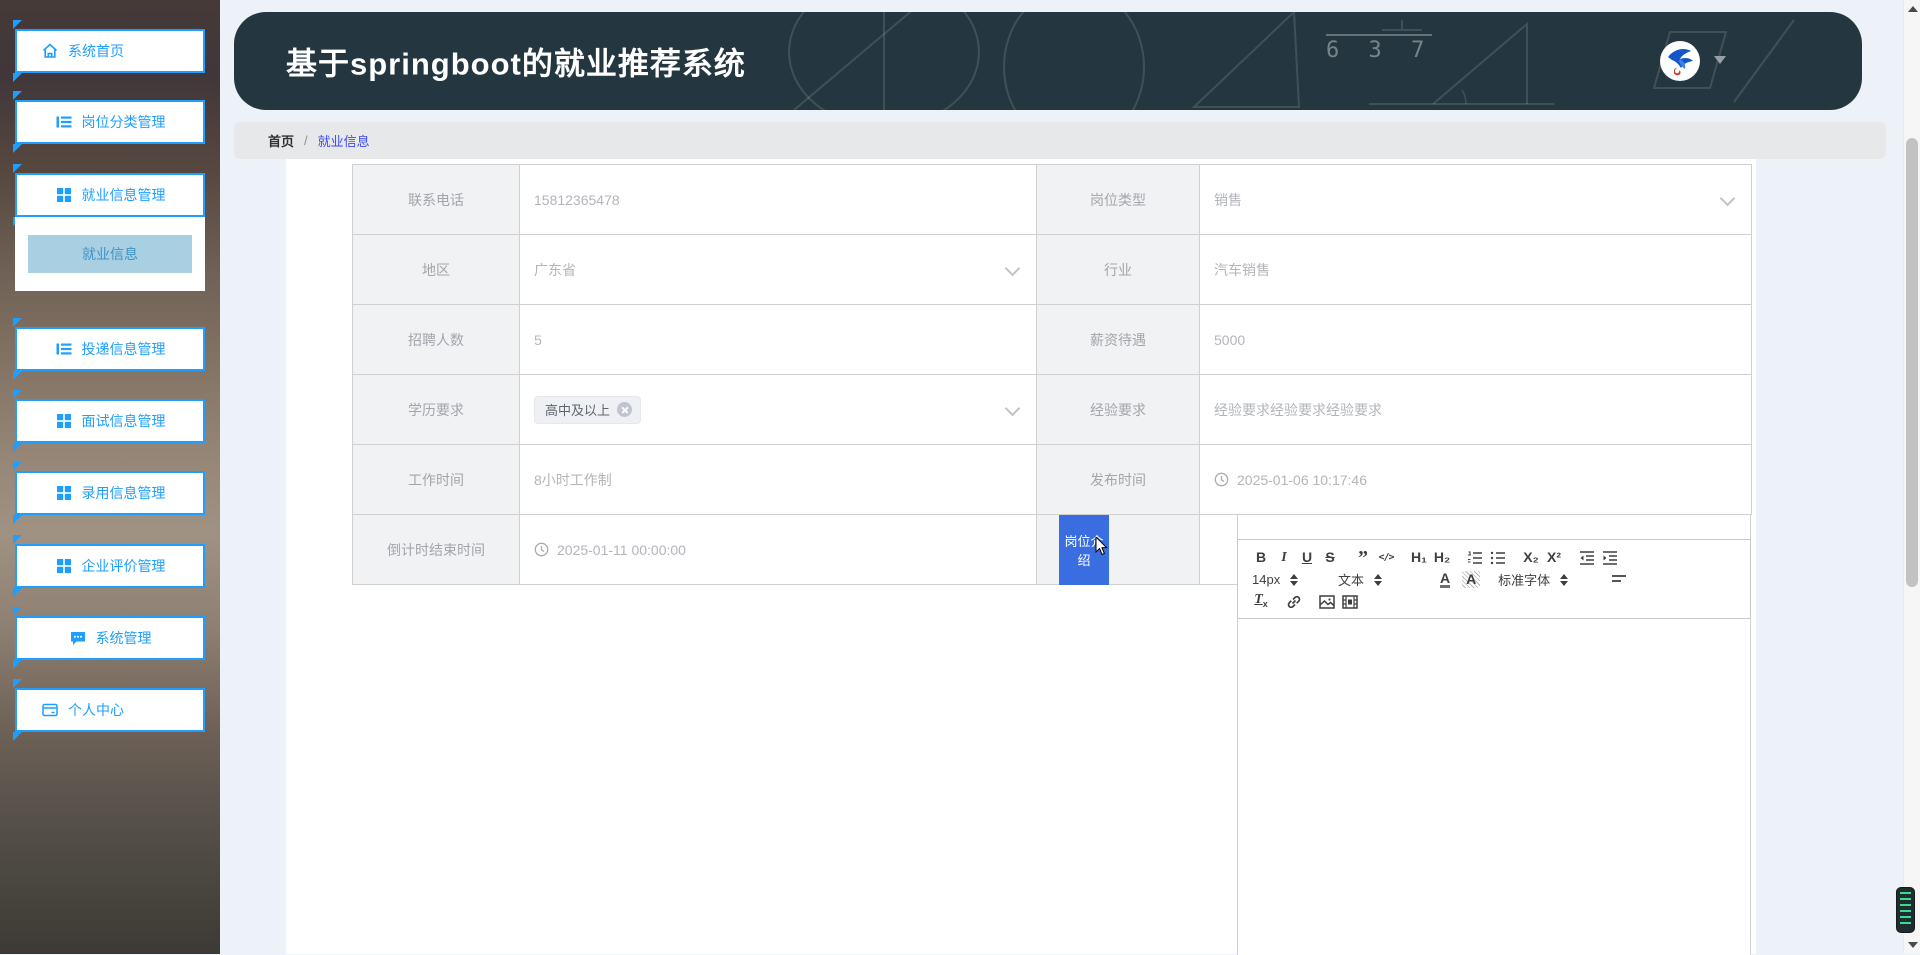 Image resolution: width=1920 pixels, height=955 pixels. I want to click on sidebar-item-interview-info-mgmt: 面试信息管理, so click(109, 421).